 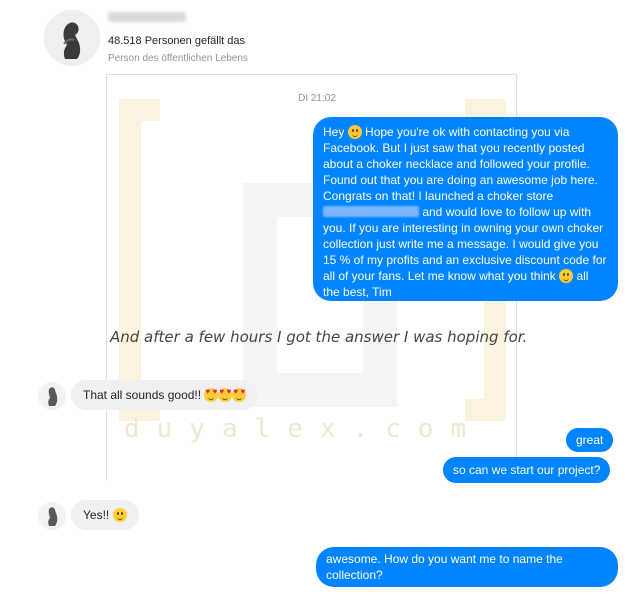 What do you see at coordinates (176, 41) in the screenshot?
I see `likes-count: 48.518 Personen gefällt das` at bounding box center [176, 41].